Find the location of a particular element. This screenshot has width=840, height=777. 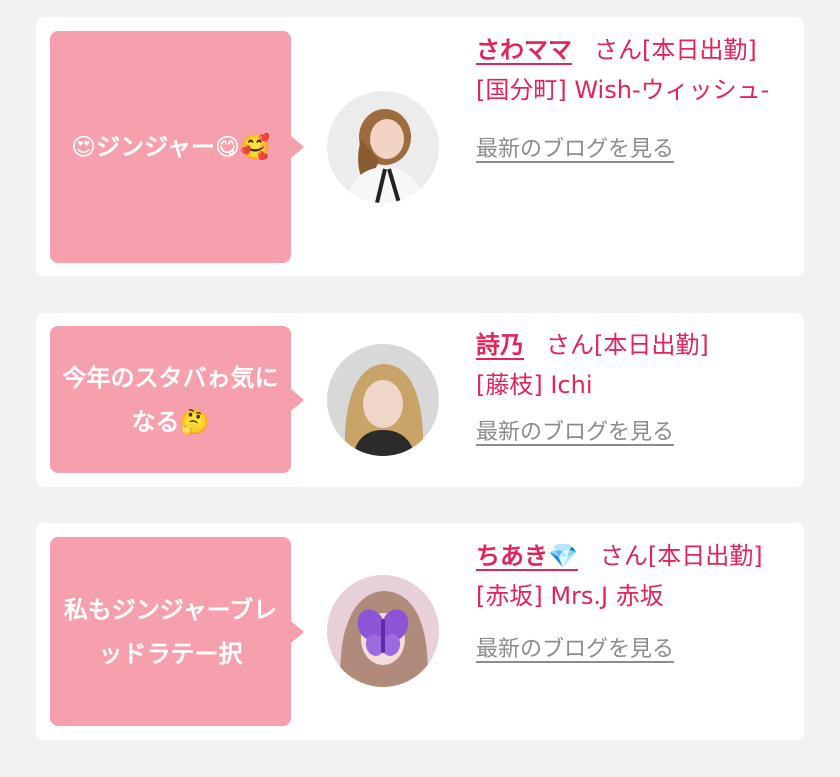

girl-info: 詩乃 さん[本日出勤] [藤枝] Ichi 最新のブログを見る is located at coordinates (632, 389).